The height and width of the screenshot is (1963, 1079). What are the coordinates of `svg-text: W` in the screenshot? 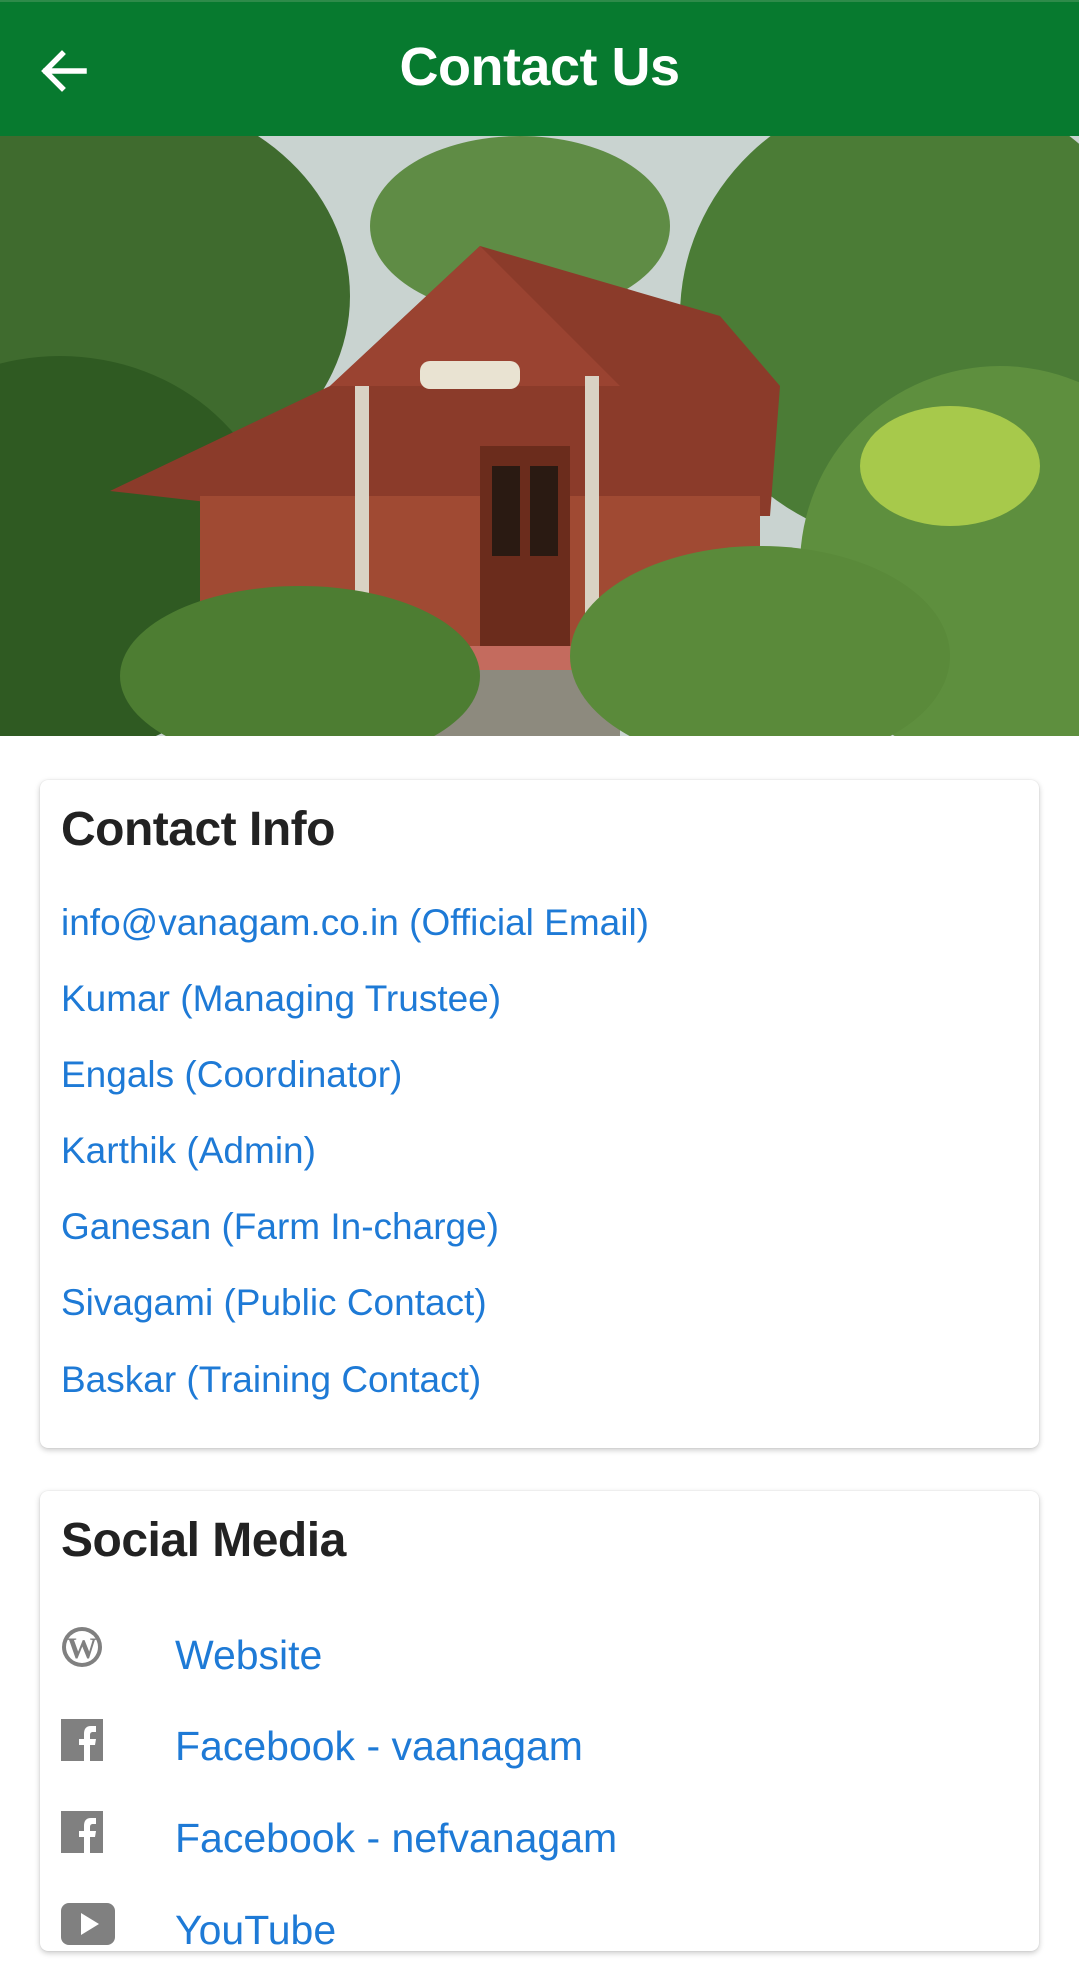 It's located at (82, 1648).